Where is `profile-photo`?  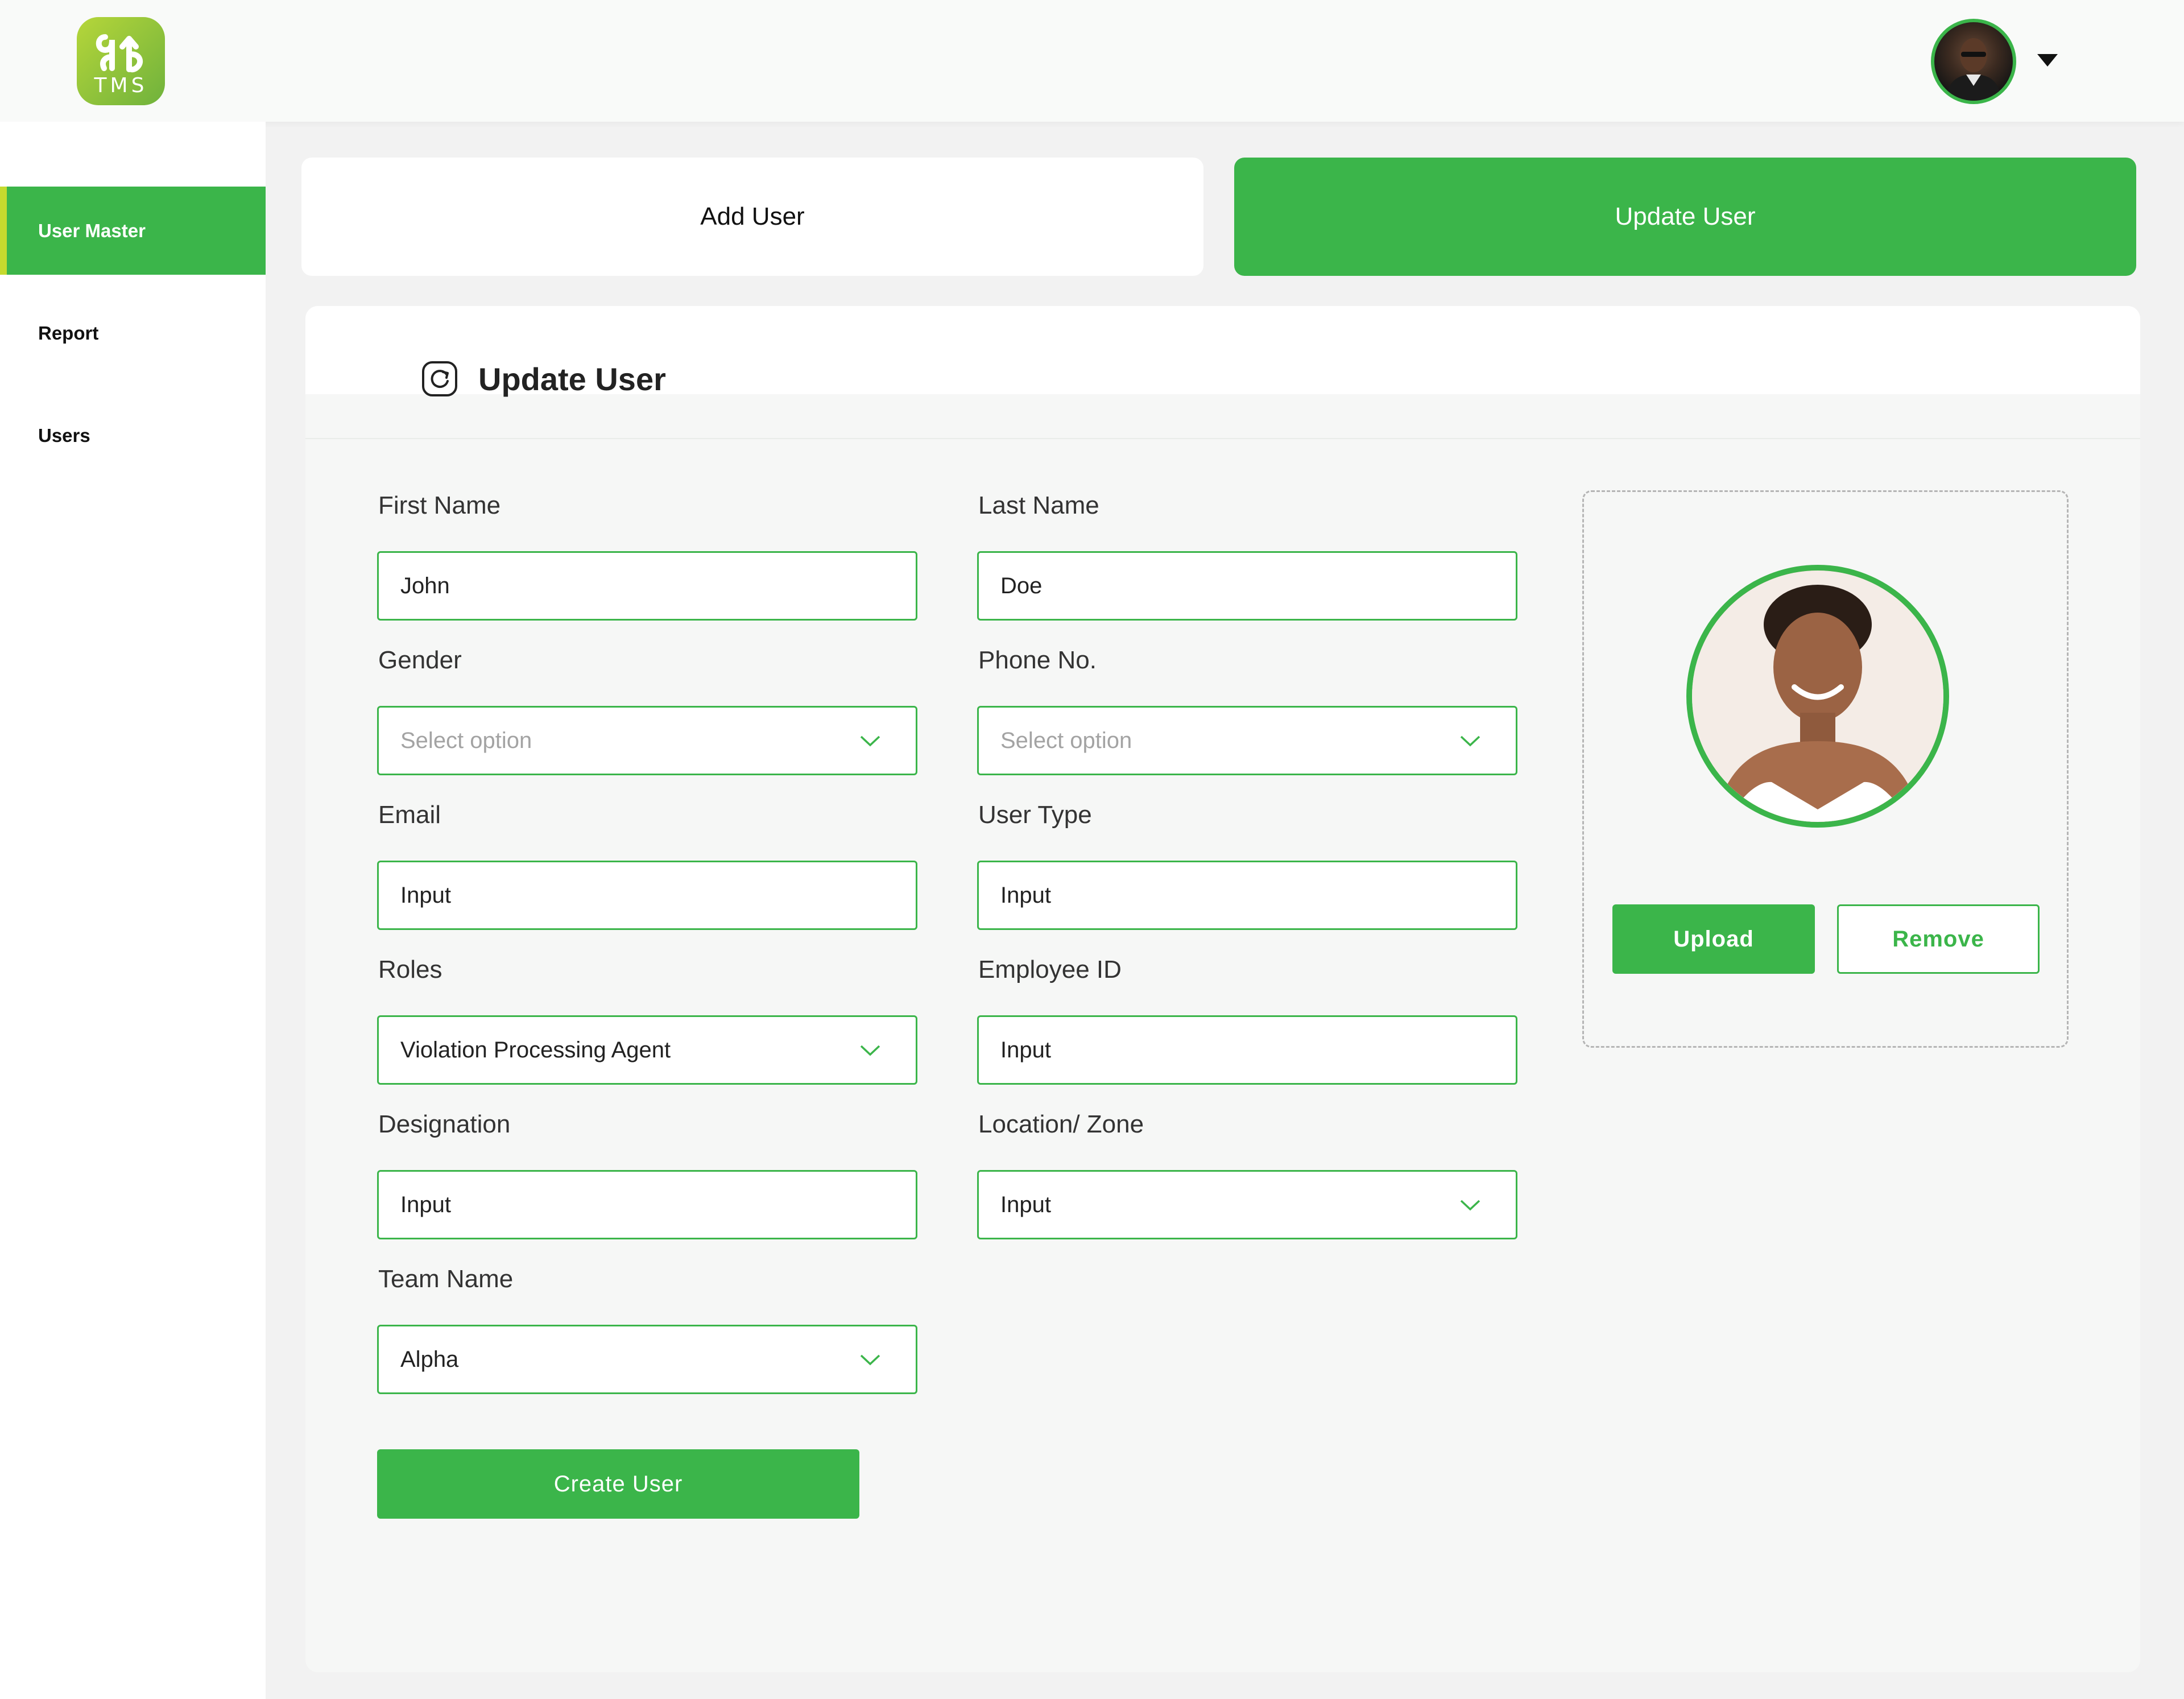
profile-photo is located at coordinates (1817, 696).